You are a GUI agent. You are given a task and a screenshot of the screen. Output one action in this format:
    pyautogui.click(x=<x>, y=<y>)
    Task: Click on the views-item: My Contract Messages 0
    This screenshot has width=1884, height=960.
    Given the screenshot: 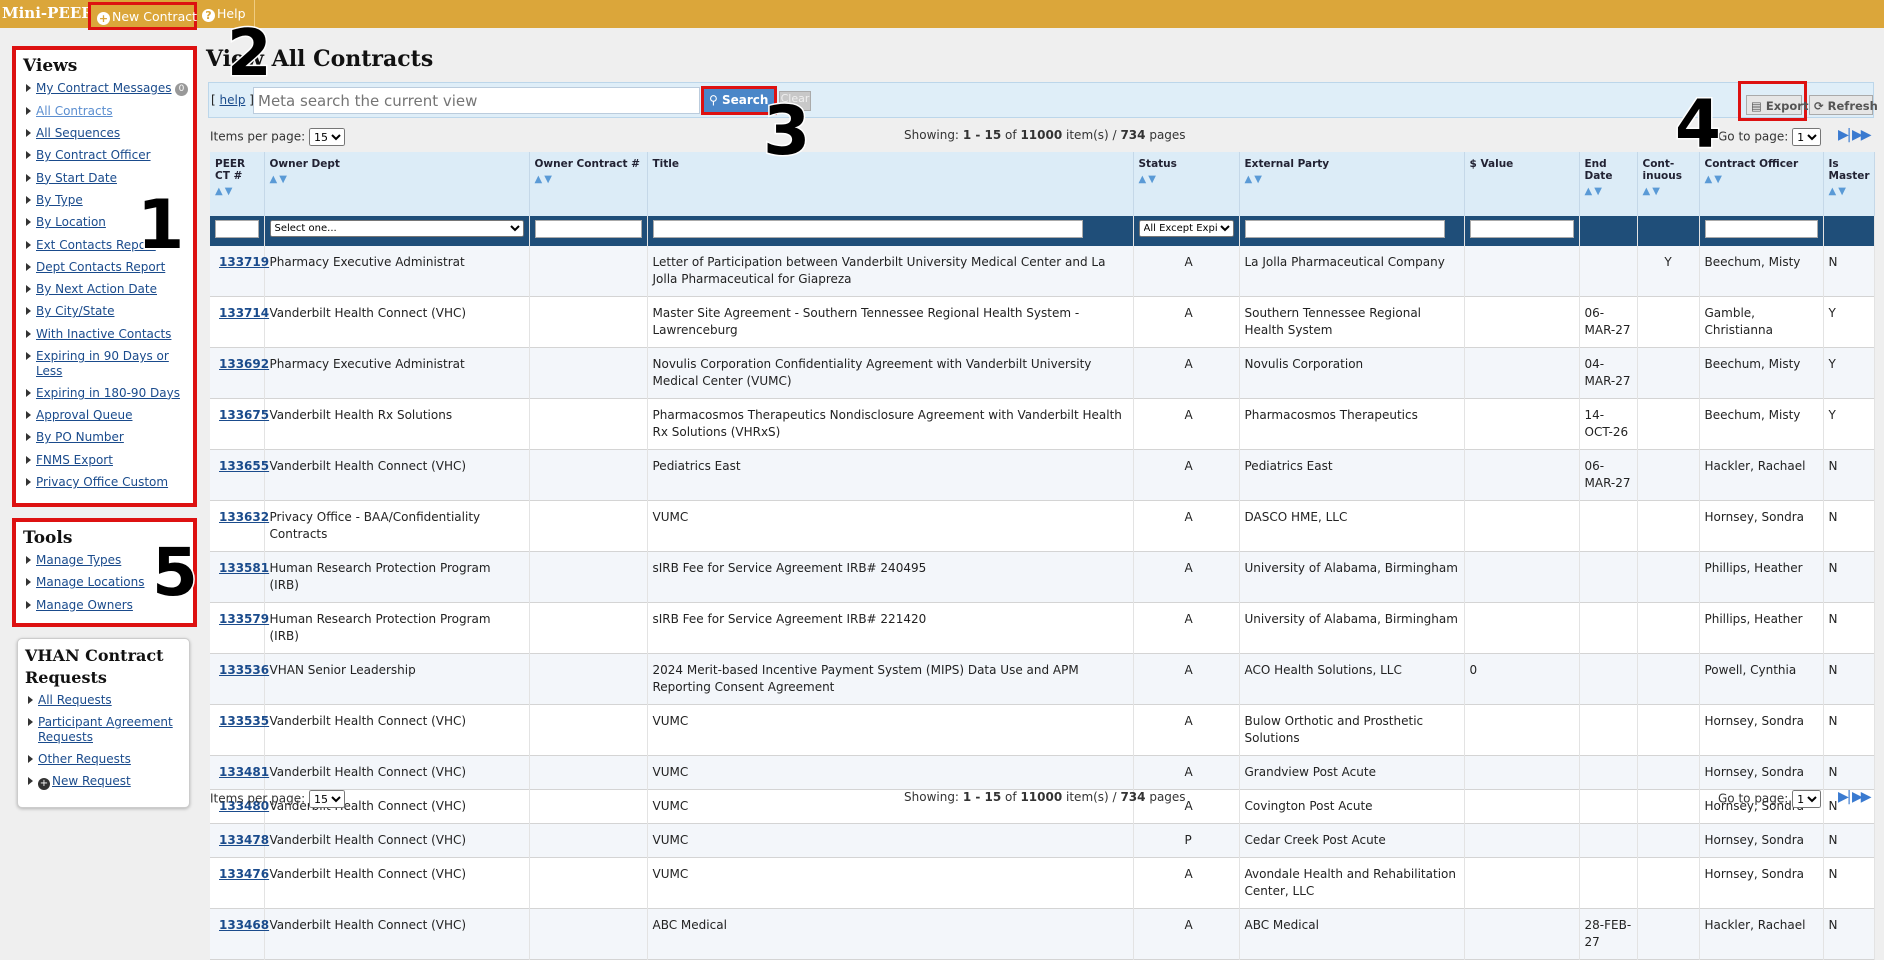 What is the action you would take?
    pyautogui.click(x=109, y=88)
    